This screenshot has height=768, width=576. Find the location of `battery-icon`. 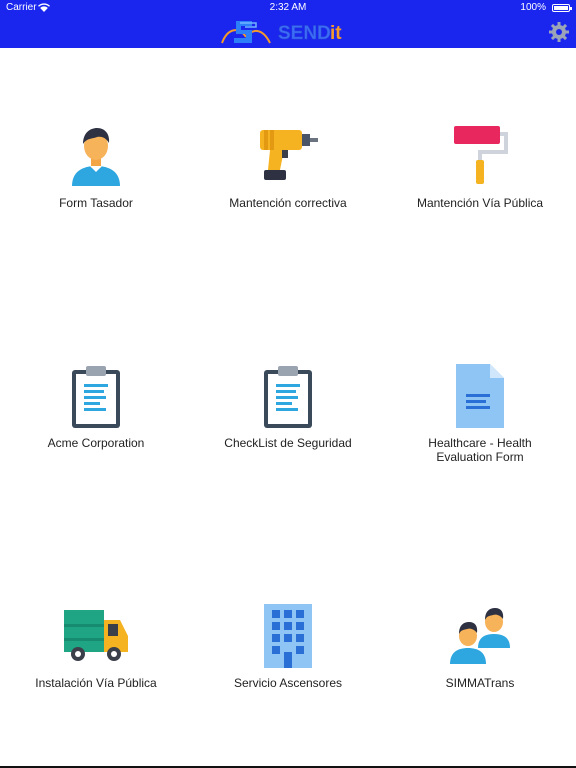

battery-icon is located at coordinates (562, 8).